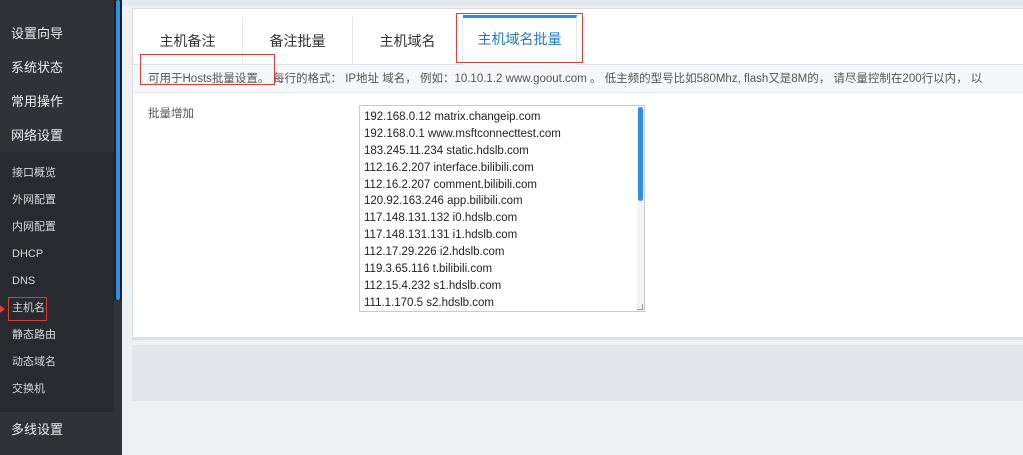  Describe the element at coordinates (519, 38) in the screenshot. I see `tab-highlight-box` at that location.